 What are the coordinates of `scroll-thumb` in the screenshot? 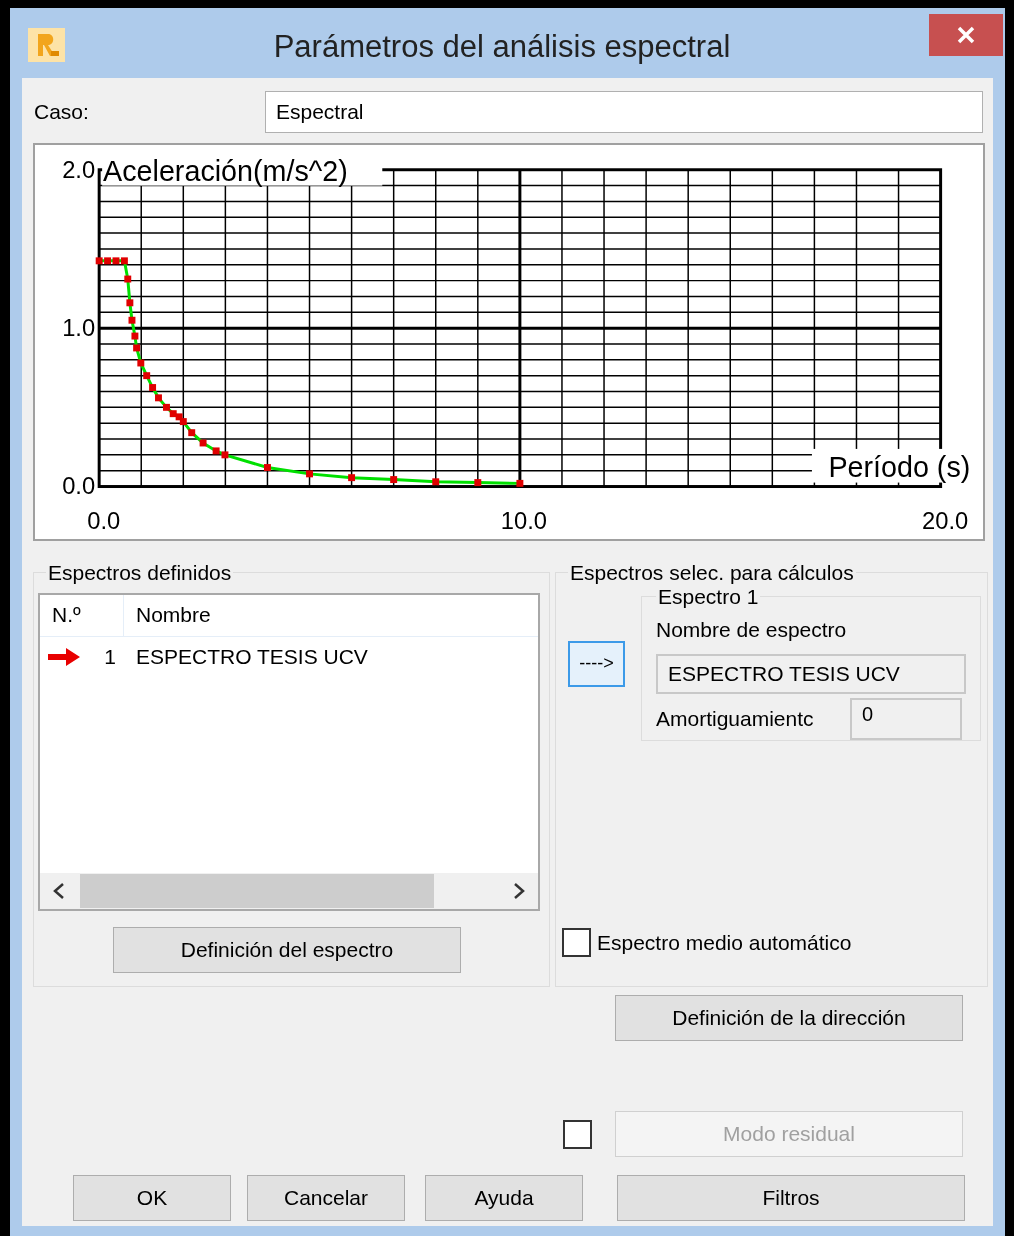 It's located at (257, 890).